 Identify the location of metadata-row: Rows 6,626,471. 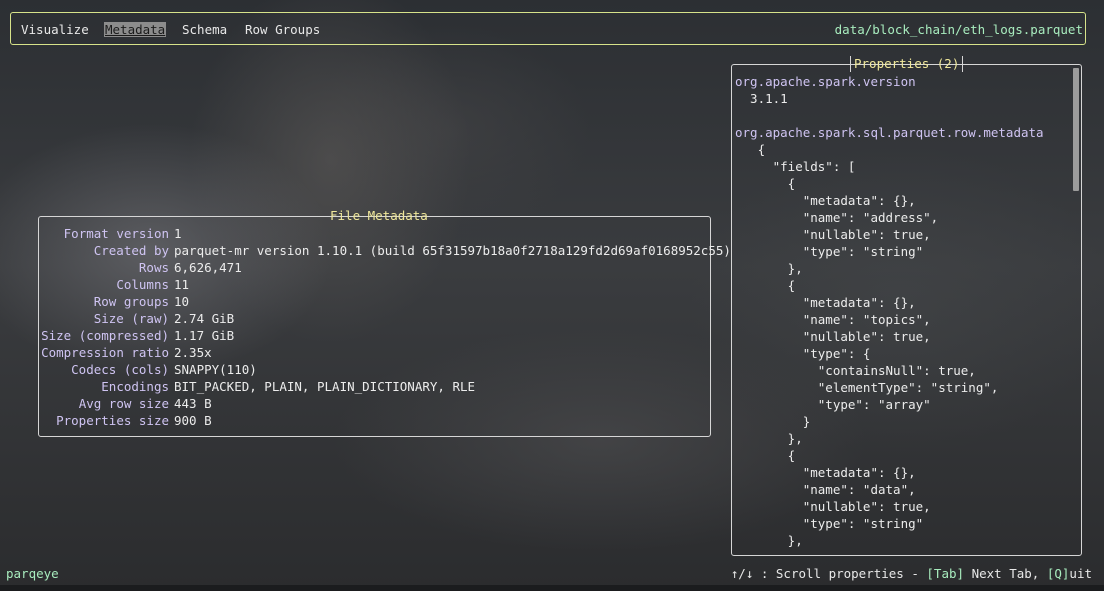
(140, 267).